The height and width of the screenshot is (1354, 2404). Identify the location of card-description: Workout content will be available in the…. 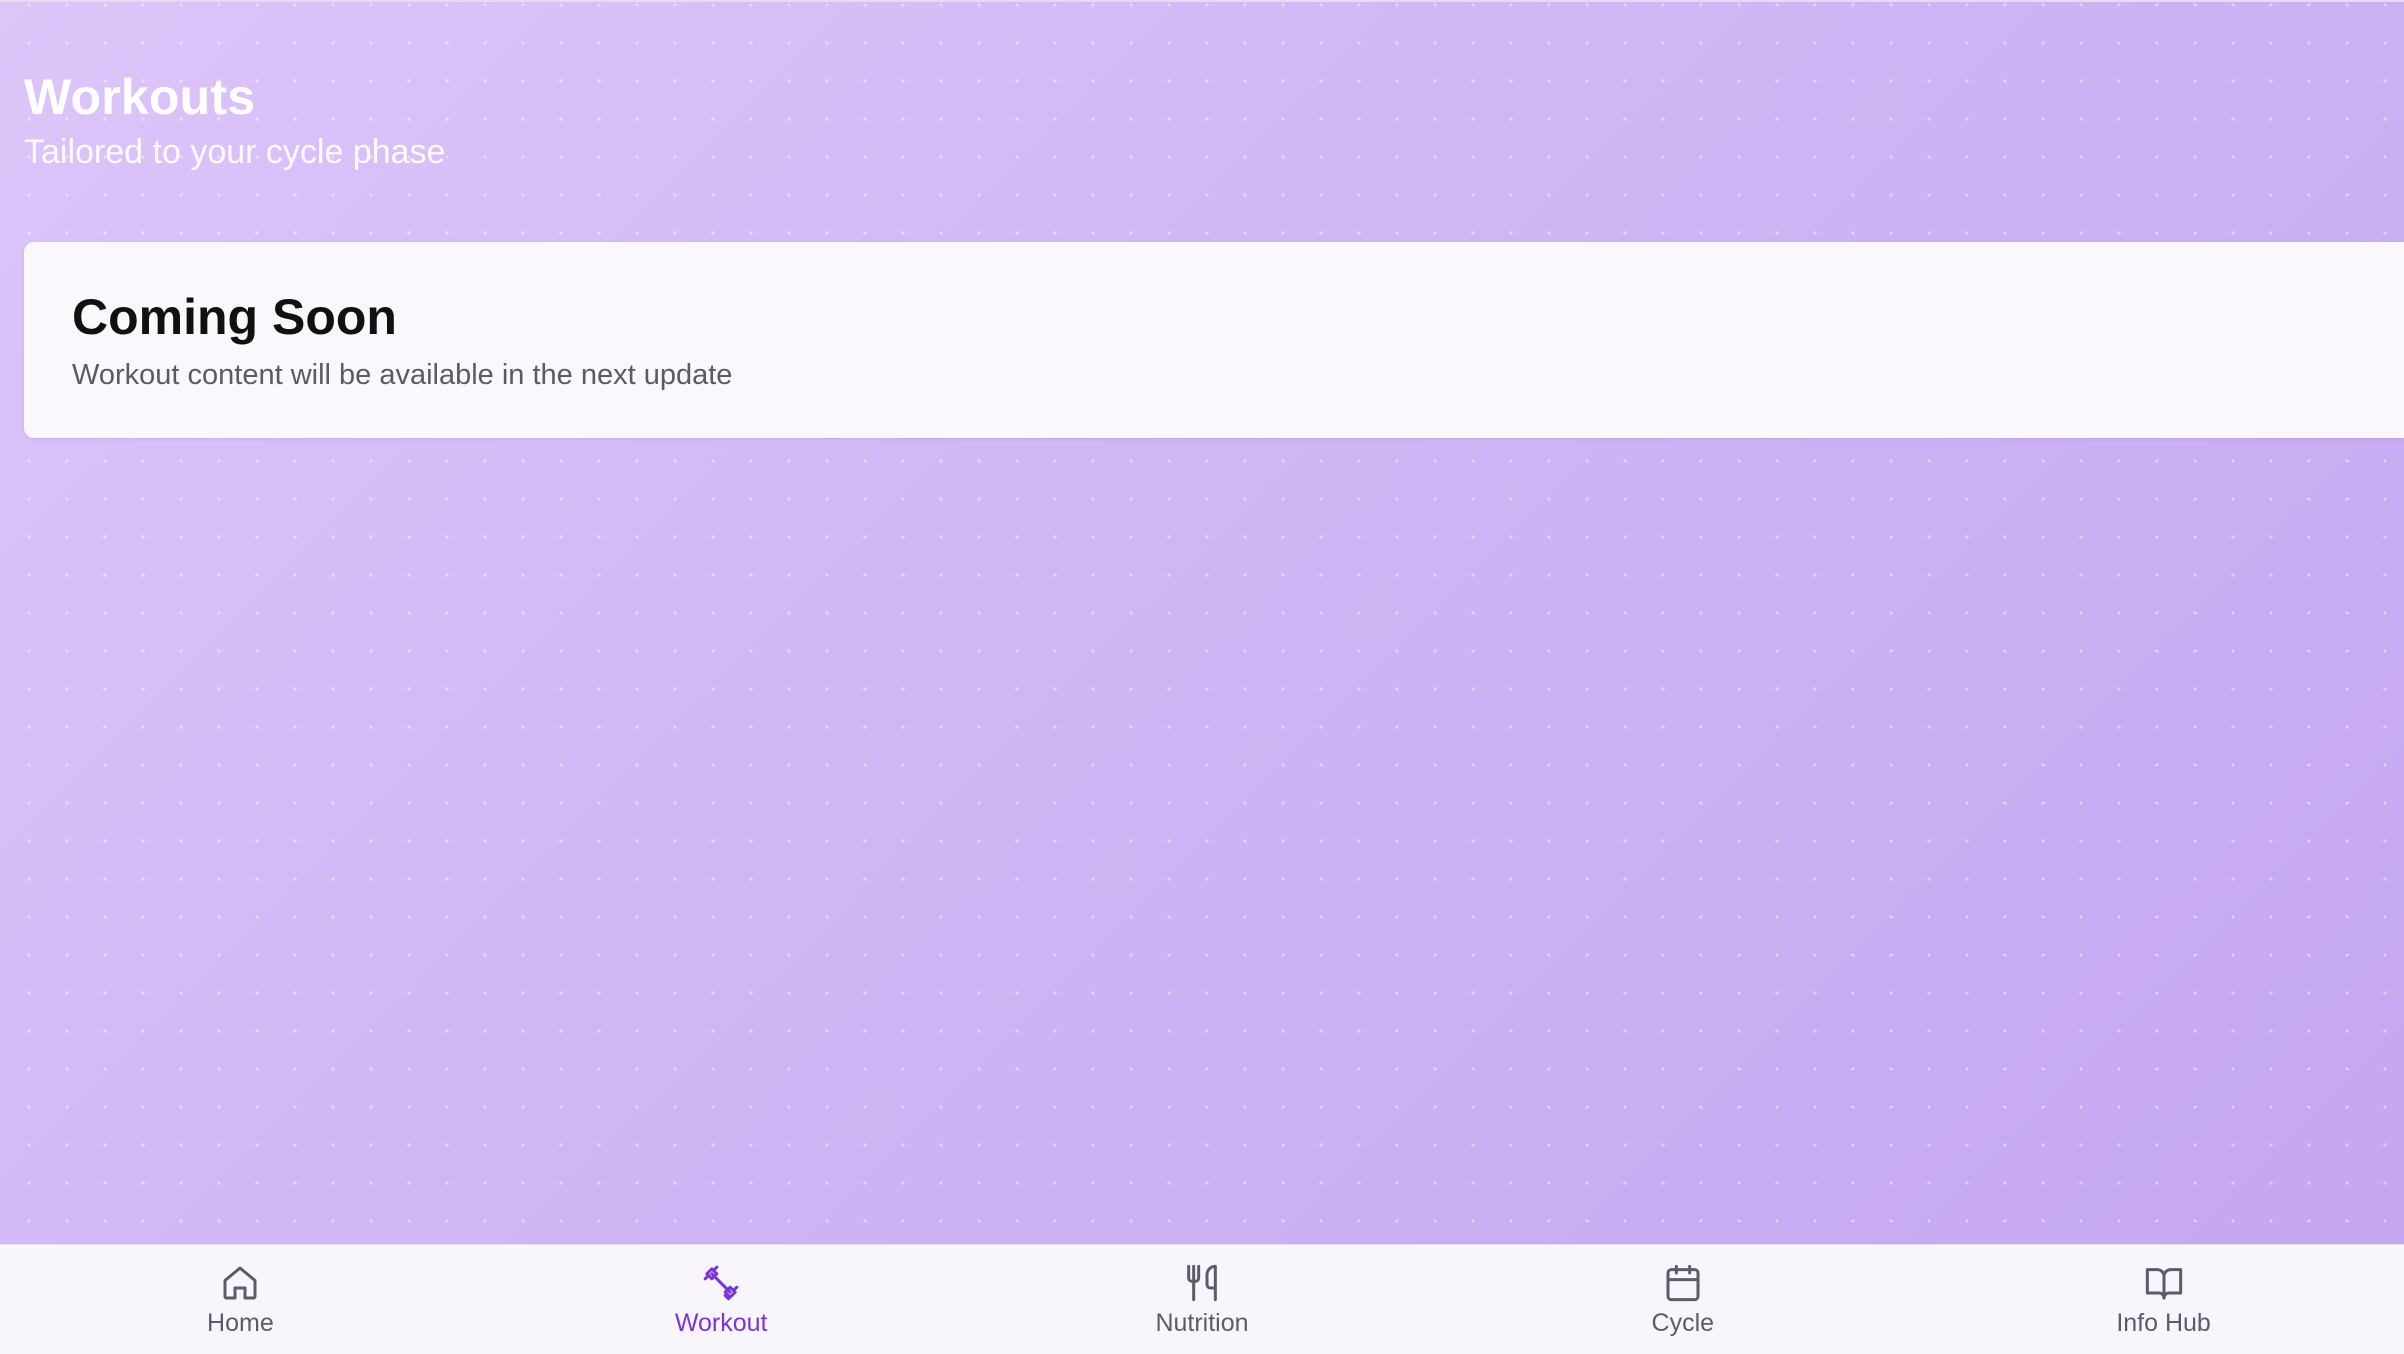
(402, 375).